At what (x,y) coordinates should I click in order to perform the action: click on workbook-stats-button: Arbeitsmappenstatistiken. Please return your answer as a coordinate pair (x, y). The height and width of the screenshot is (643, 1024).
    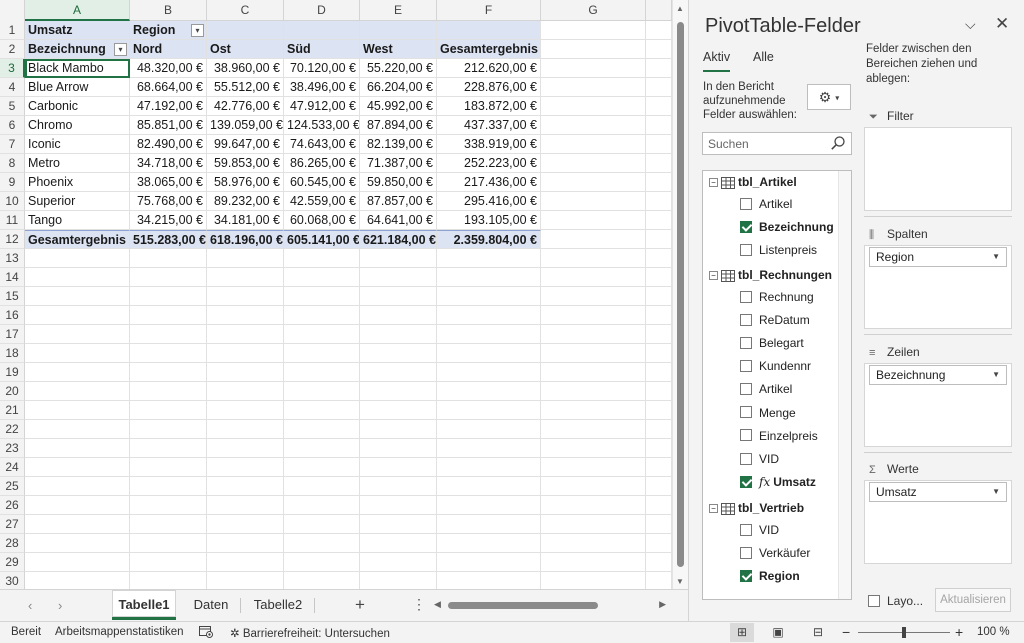
    Looking at the image, I should click on (119, 632).